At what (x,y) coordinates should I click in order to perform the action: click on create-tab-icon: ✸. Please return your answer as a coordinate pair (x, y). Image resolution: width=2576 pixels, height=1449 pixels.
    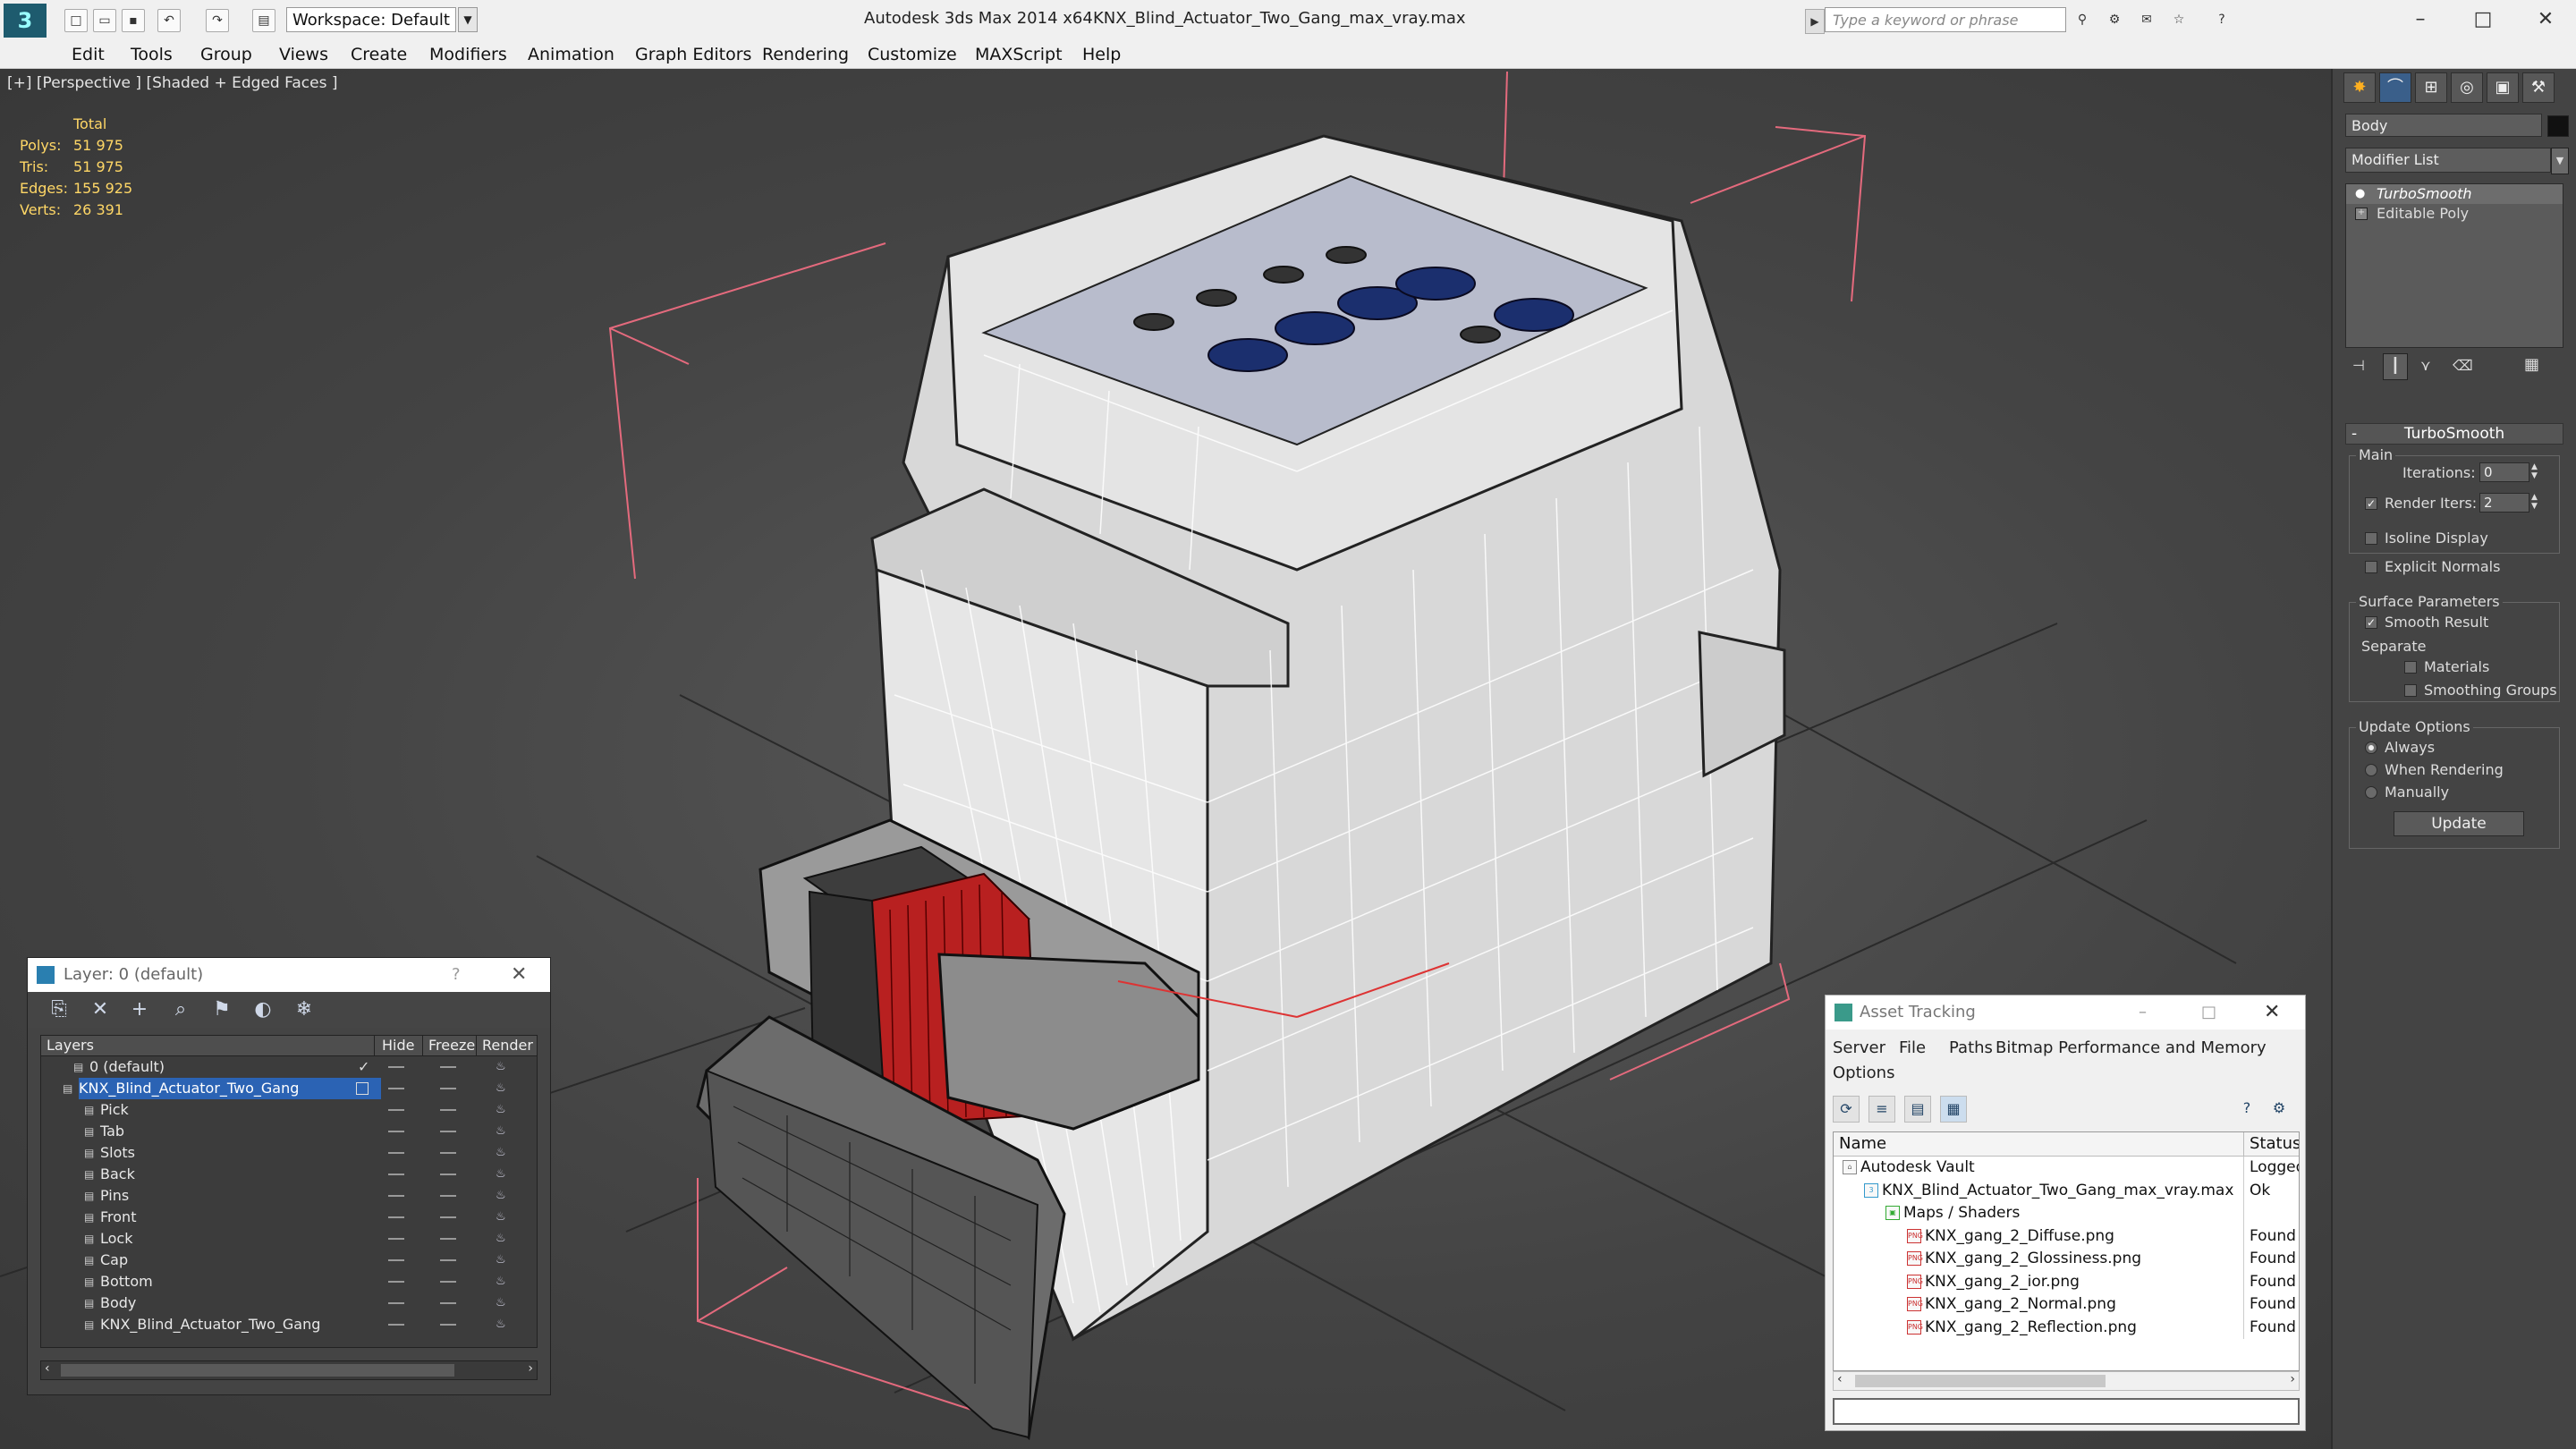
    Looking at the image, I should click on (2359, 87).